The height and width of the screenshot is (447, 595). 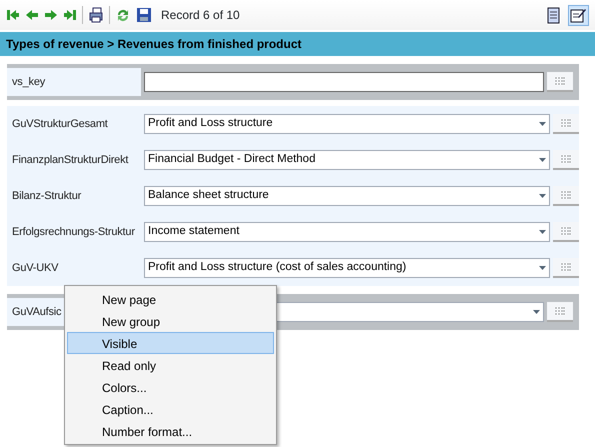 I want to click on menu-item: Visible, so click(x=170, y=343).